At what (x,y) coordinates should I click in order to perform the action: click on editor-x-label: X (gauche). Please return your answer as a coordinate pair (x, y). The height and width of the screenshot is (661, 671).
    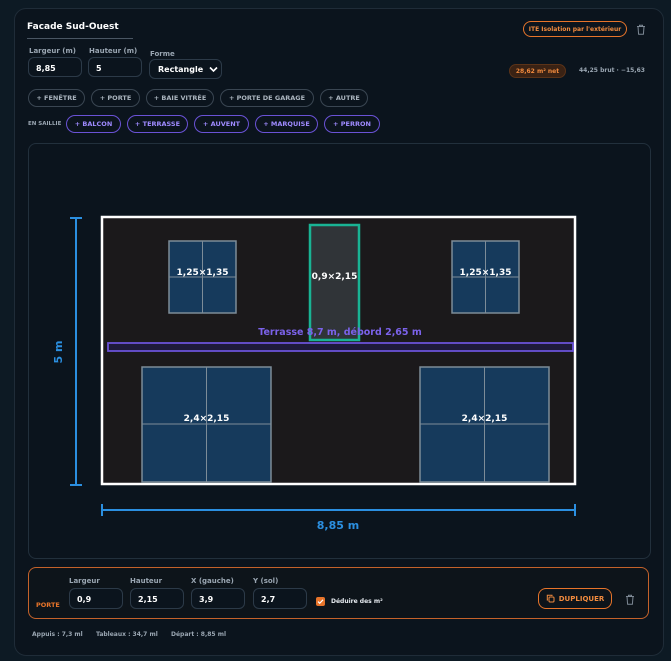
    Looking at the image, I should click on (212, 581).